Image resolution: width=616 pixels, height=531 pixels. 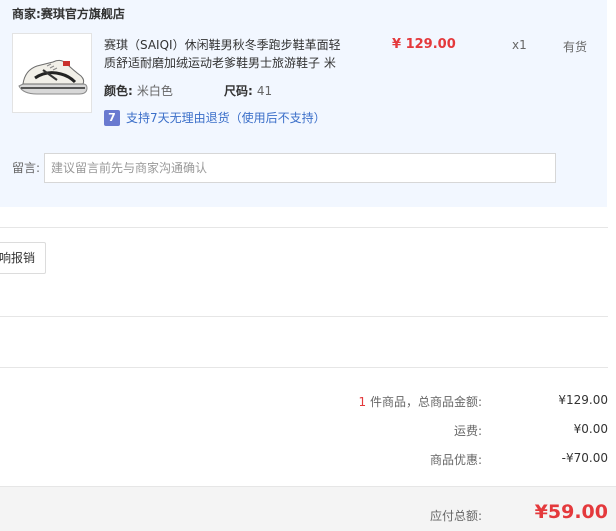 I want to click on items-total-value: ¥129.00, so click(x=583, y=400).